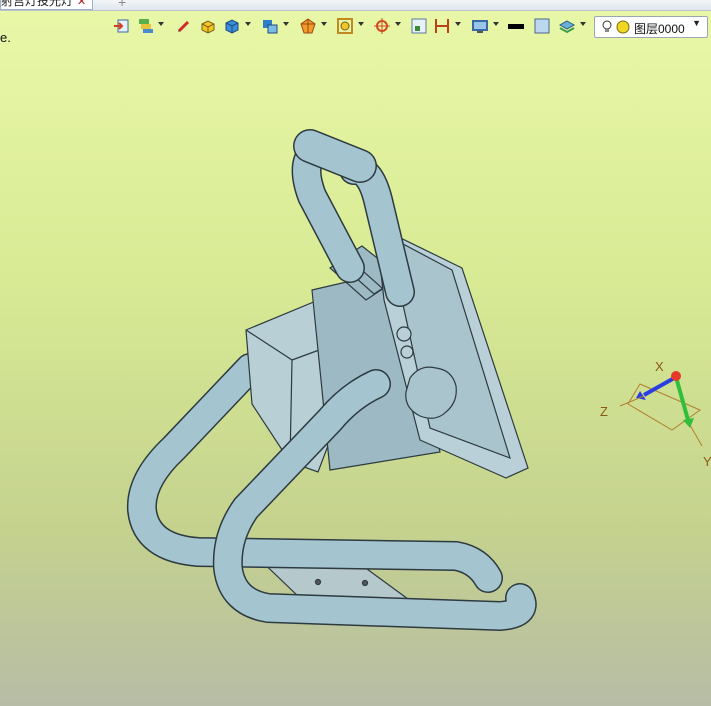  I want to click on axis-label-z: Z, so click(604, 411).